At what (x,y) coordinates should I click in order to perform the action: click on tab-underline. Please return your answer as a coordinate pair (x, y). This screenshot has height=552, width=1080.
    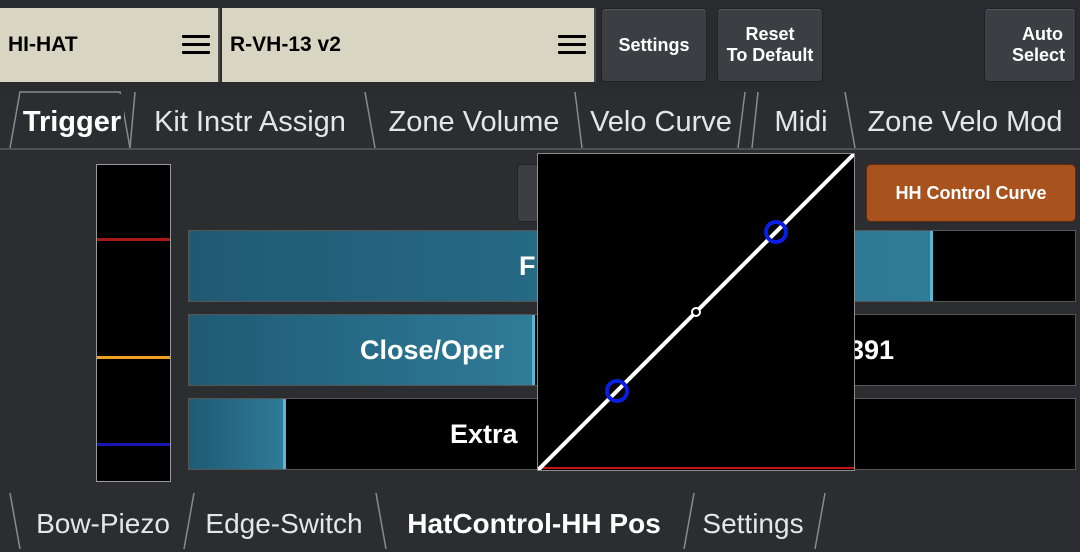
    Looking at the image, I should click on (540, 149).